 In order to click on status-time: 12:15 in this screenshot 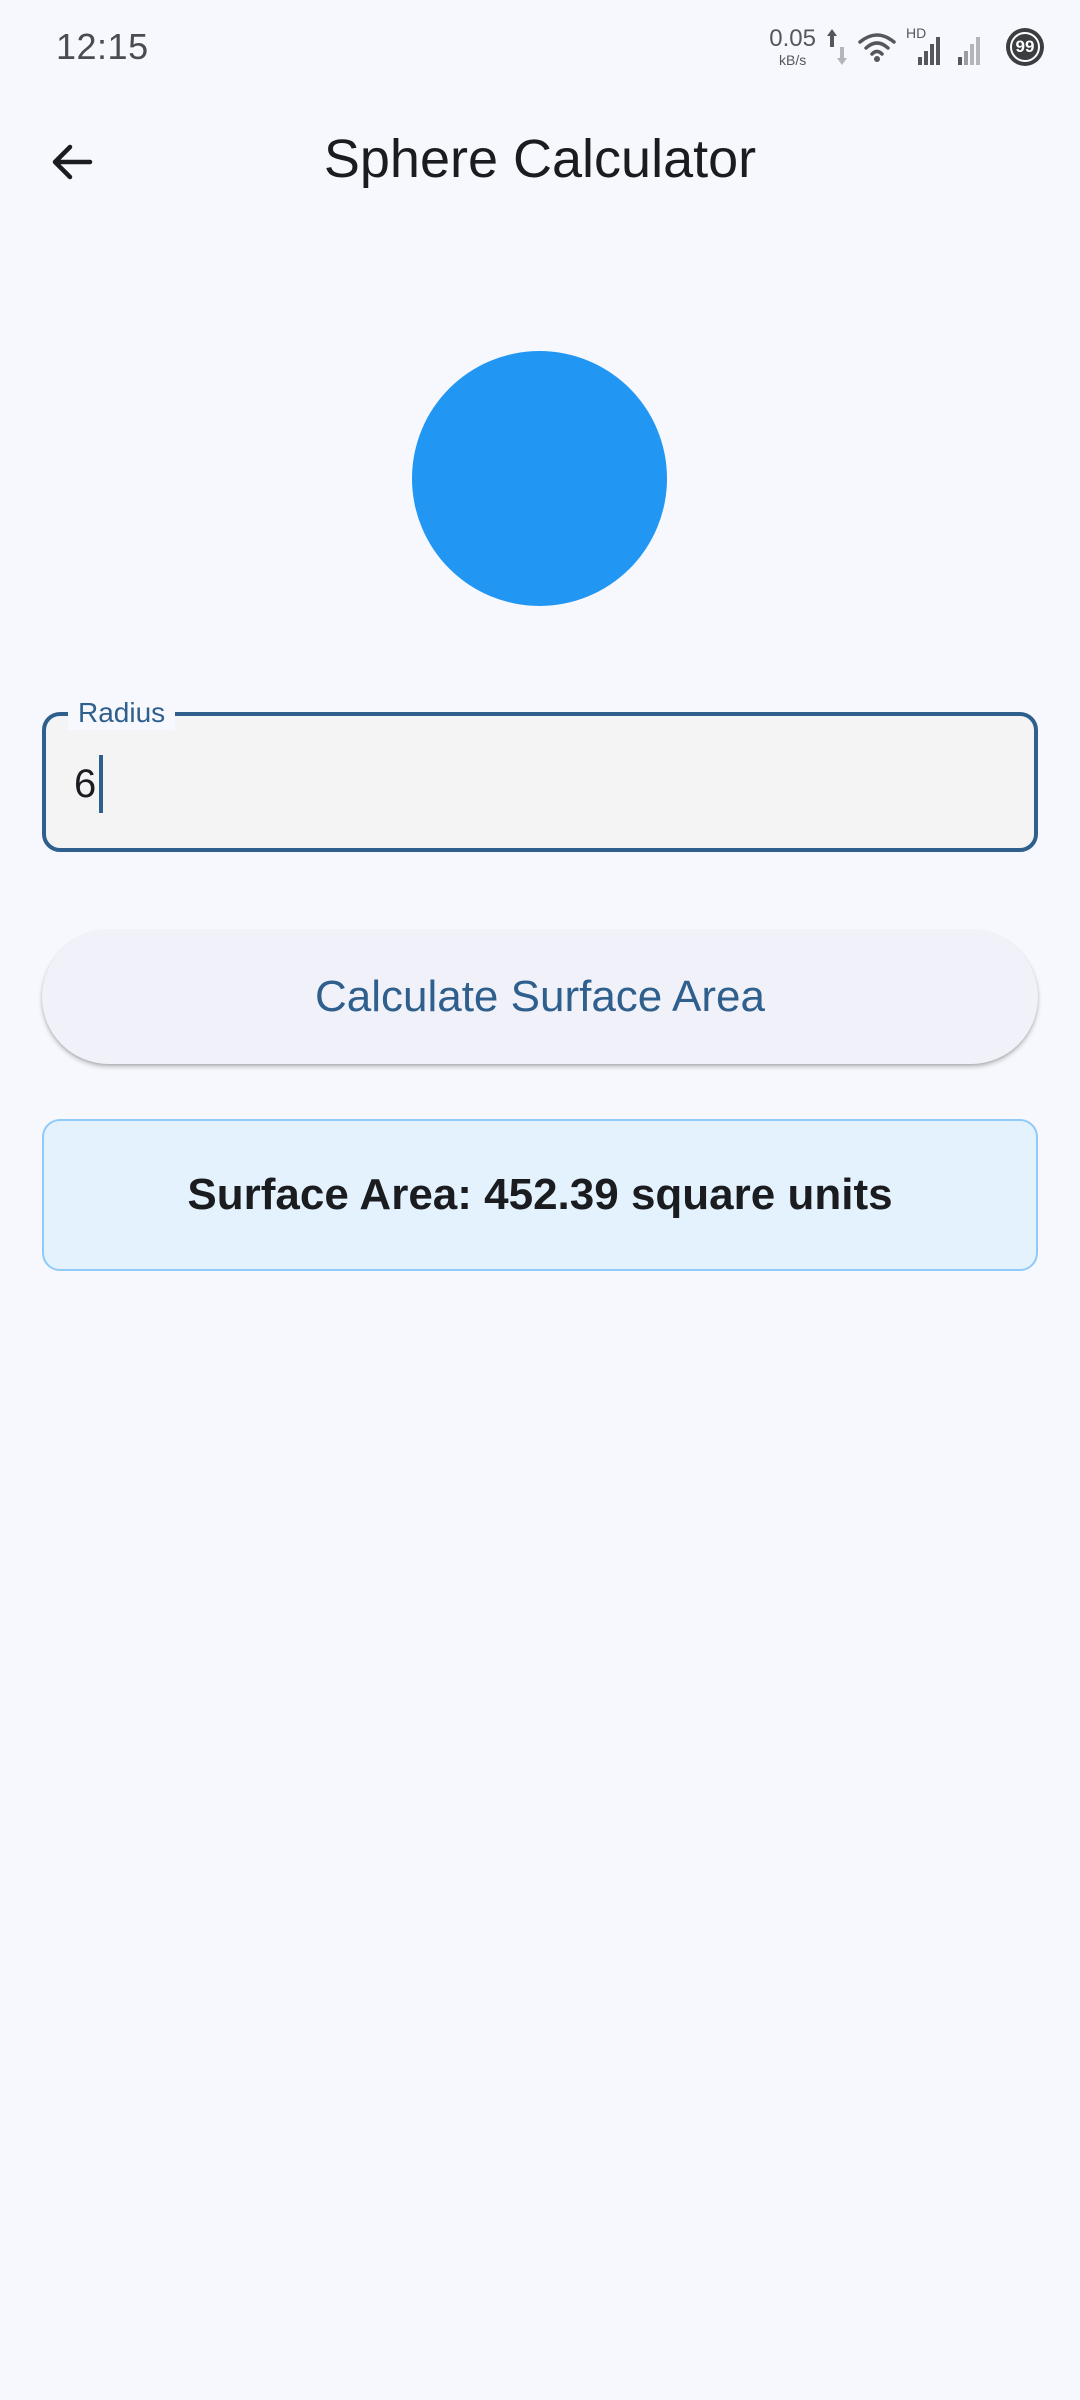, I will do `click(102, 46)`.